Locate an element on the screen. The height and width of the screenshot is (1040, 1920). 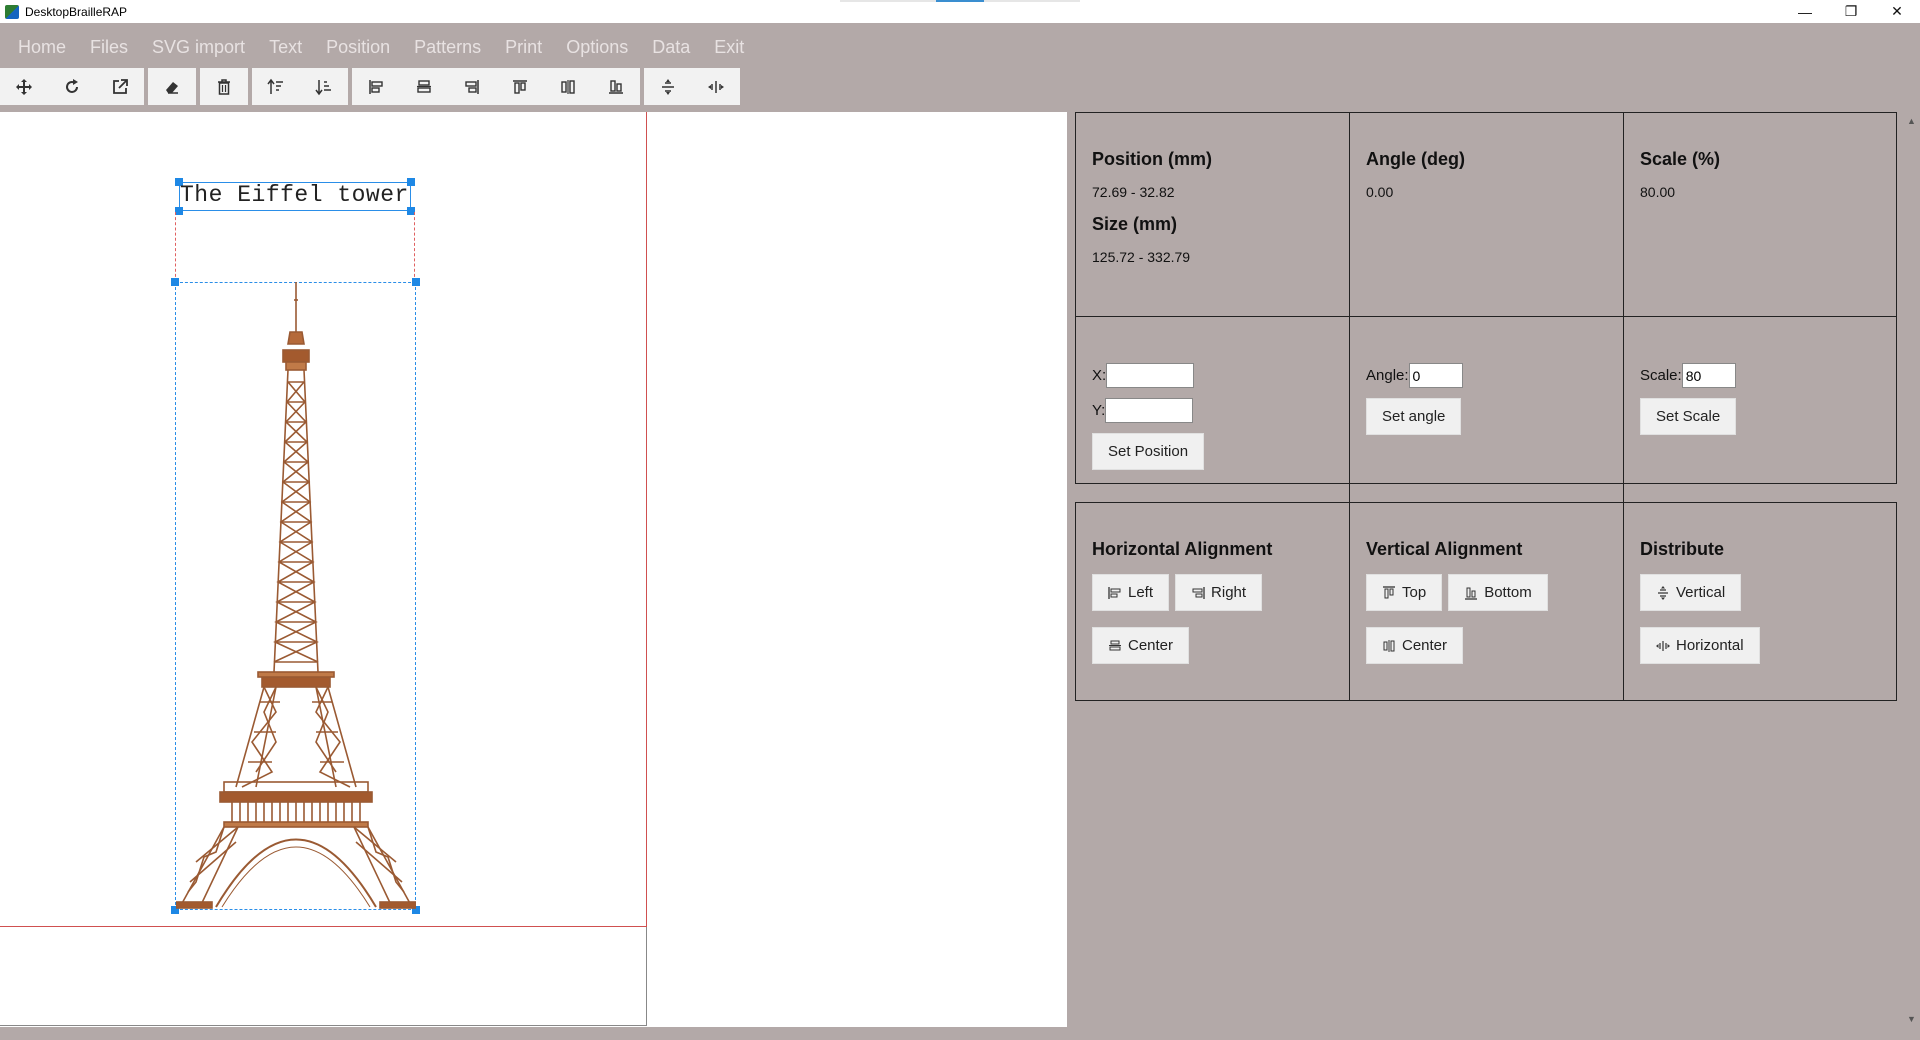
align-right-button: Right is located at coordinates (1219, 592).